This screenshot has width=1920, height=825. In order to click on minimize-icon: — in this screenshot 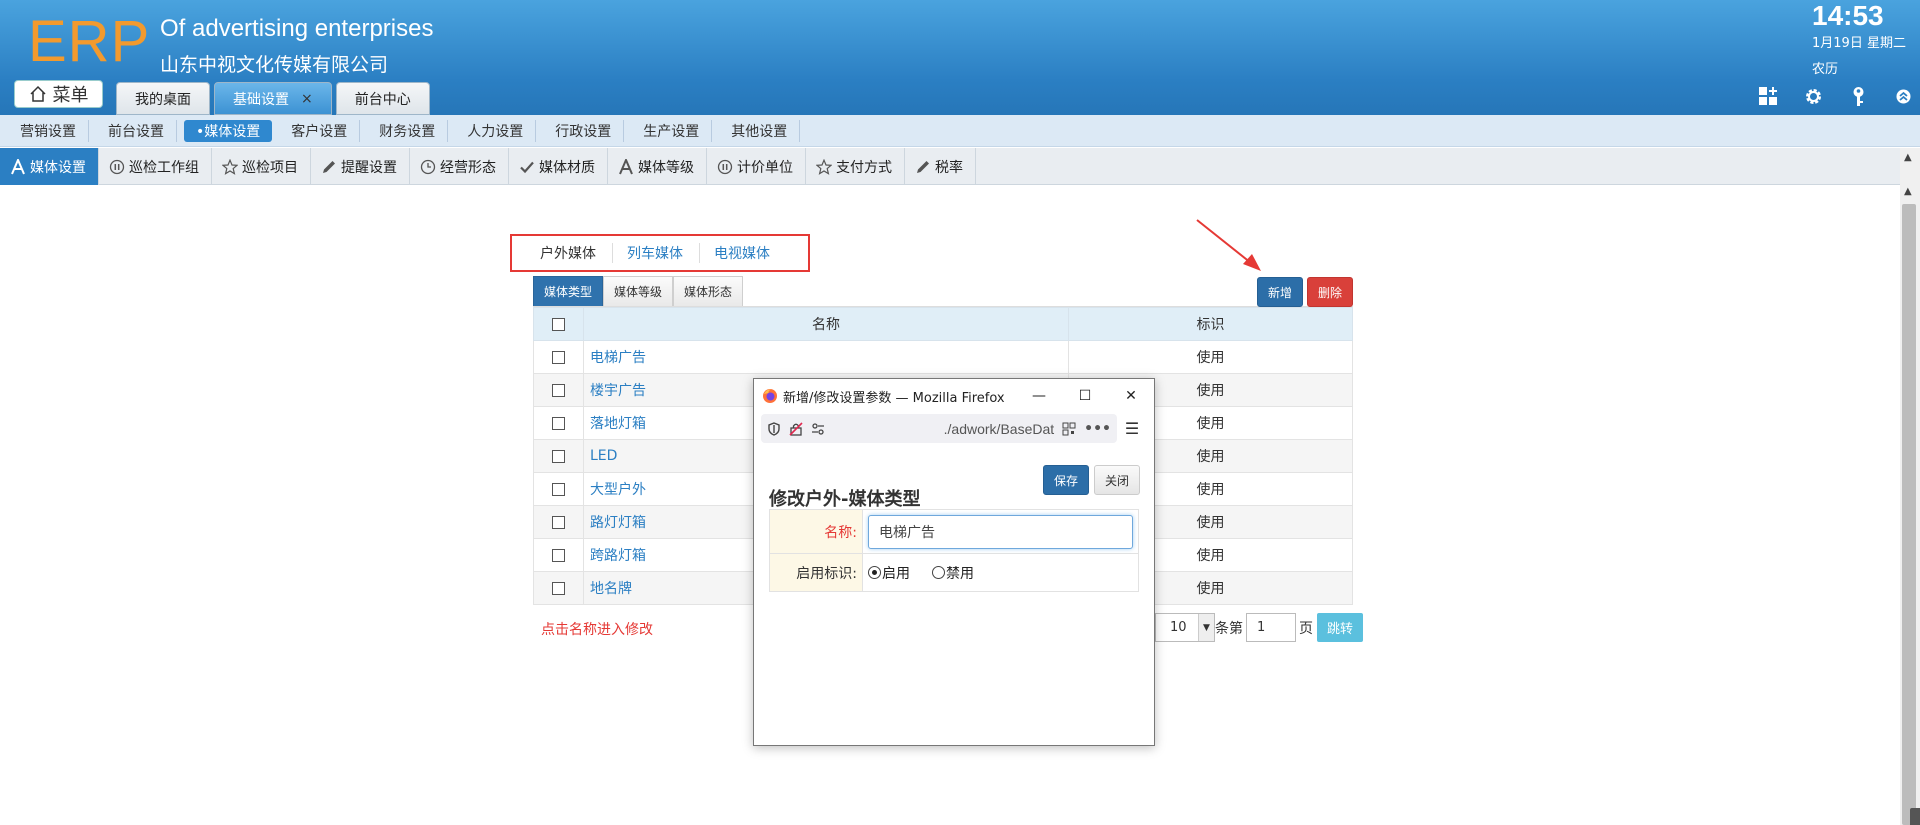, I will do `click(1039, 396)`.